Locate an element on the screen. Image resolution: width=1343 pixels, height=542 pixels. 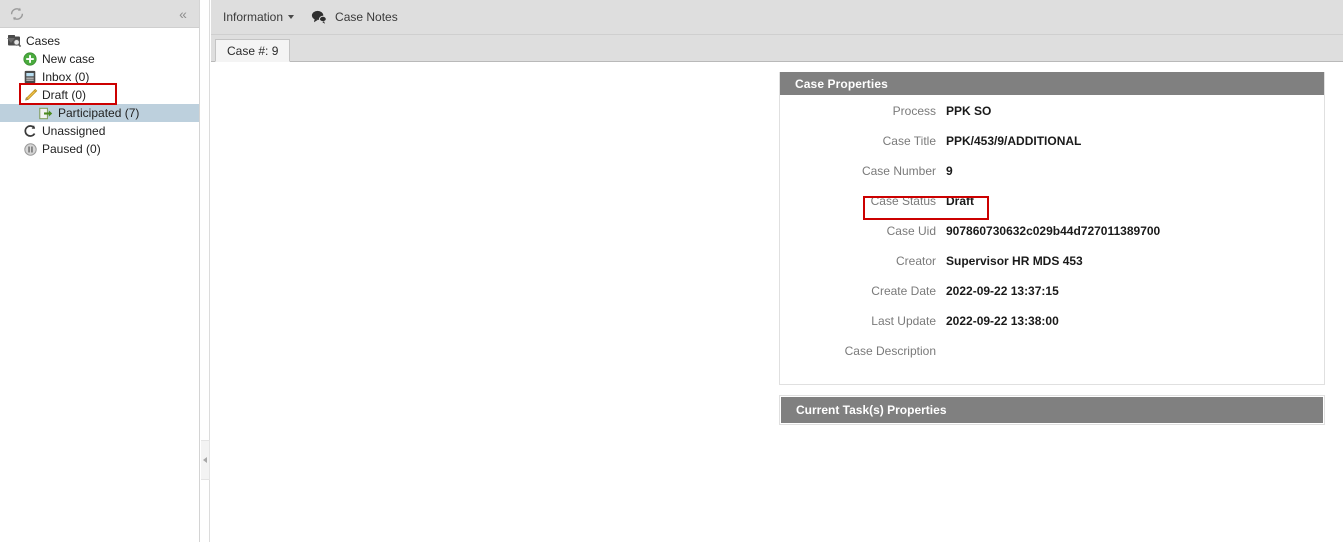
comments-icon is located at coordinates (319, 17).